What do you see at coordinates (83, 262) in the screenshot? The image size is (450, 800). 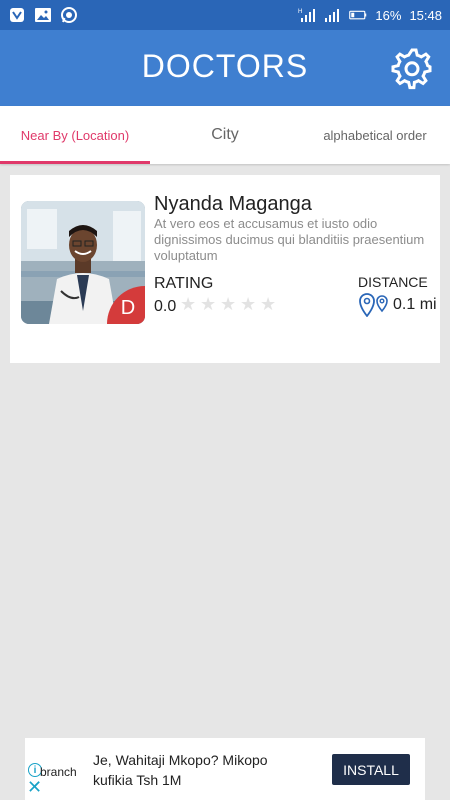 I see `doctor-photo: D` at bounding box center [83, 262].